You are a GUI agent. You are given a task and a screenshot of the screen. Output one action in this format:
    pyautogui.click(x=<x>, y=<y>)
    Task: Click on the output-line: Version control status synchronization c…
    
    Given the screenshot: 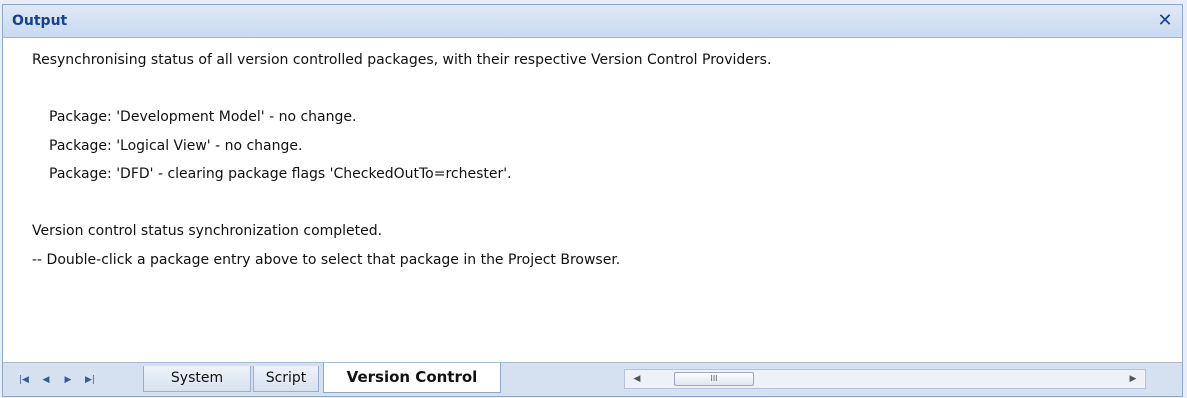 What is the action you would take?
    pyautogui.click(x=207, y=231)
    